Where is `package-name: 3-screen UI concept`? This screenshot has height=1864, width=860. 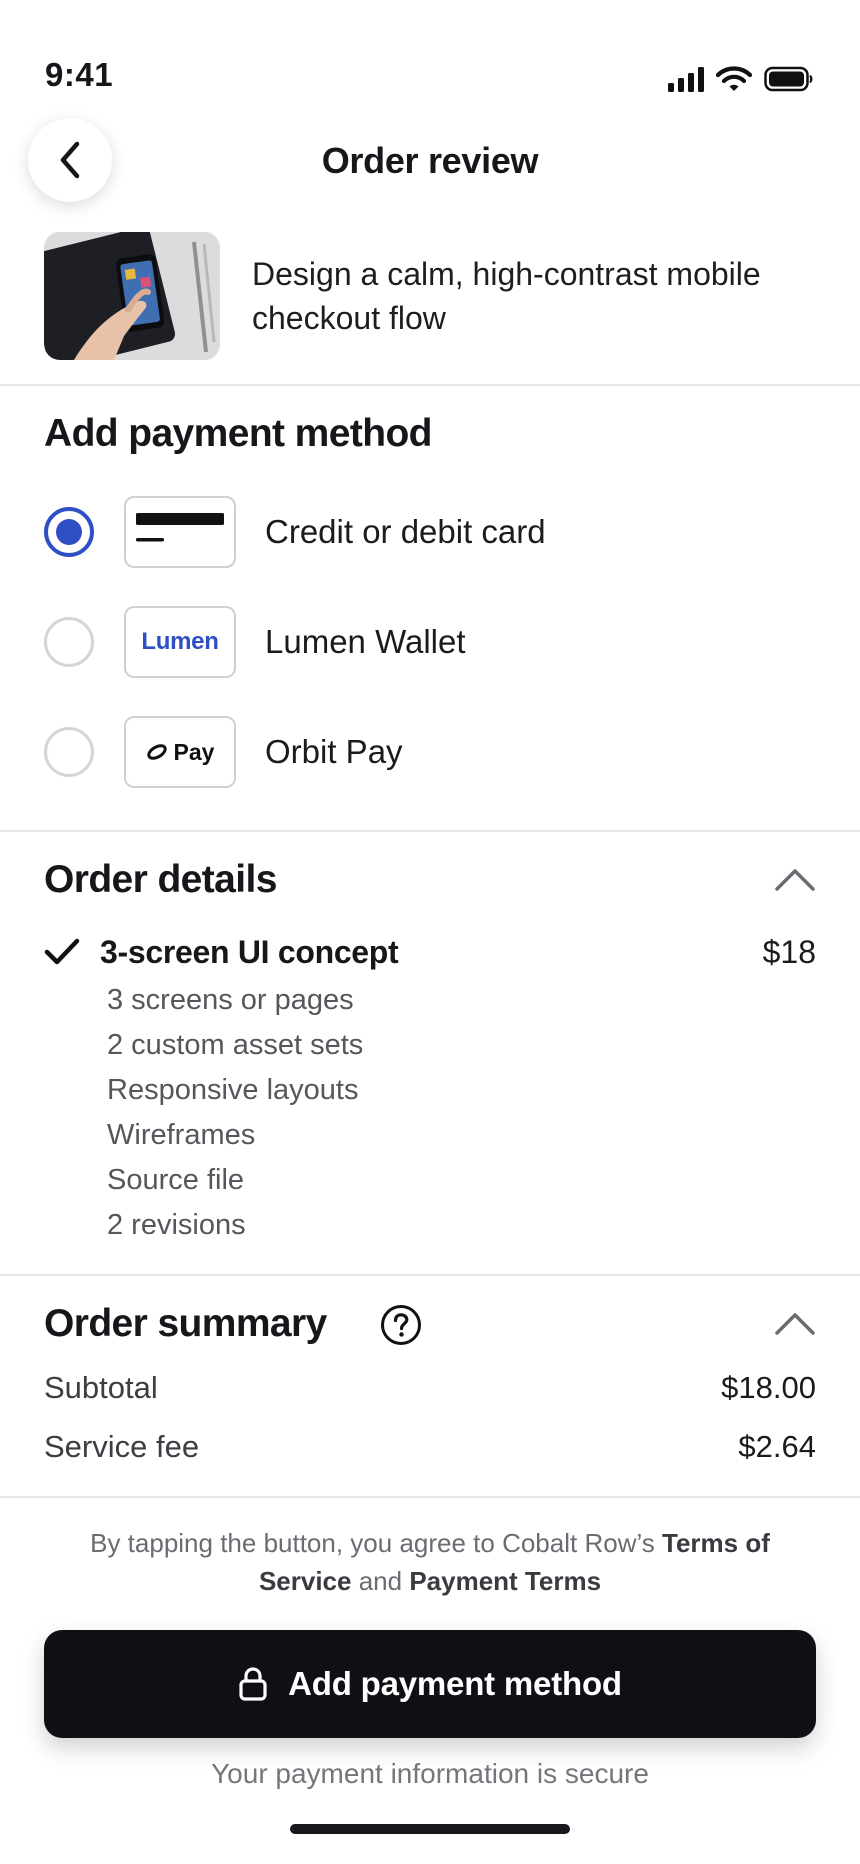 package-name: 3-screen UI concept is located at coordinates (249, 951).